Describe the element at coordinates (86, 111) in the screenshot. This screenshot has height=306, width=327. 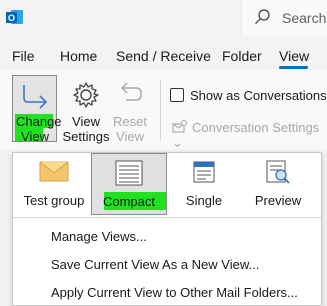
I see `view-settings-button: View Settings` at that location.